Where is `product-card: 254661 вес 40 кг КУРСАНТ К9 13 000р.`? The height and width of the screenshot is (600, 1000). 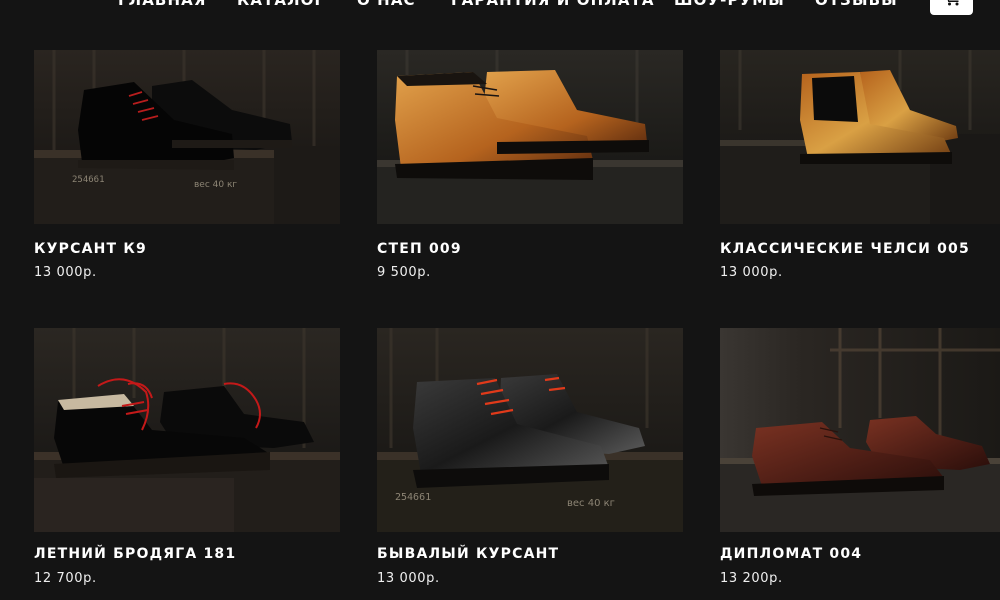
product-card: 254661 вес 40 кг КУРСАНТ К9 13 000р. is located at coordinates (187, 165).